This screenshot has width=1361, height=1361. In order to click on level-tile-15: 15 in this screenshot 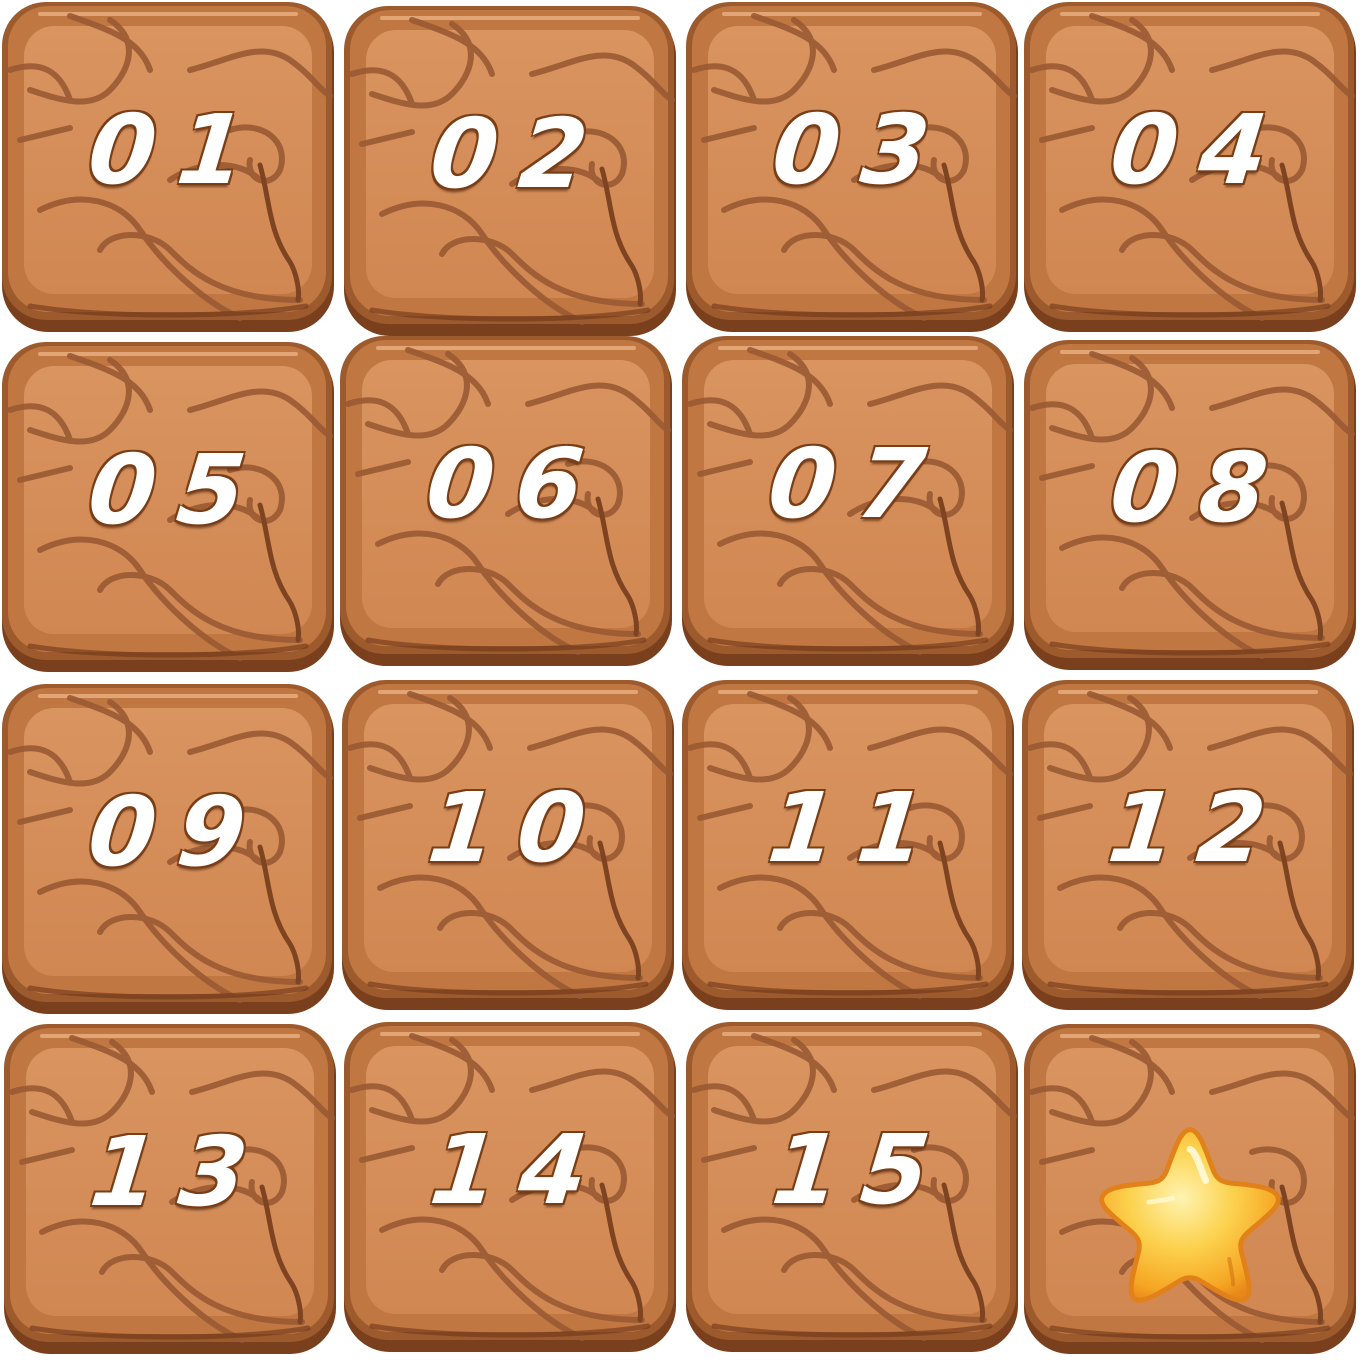, I will do `click(852, 1187)`.